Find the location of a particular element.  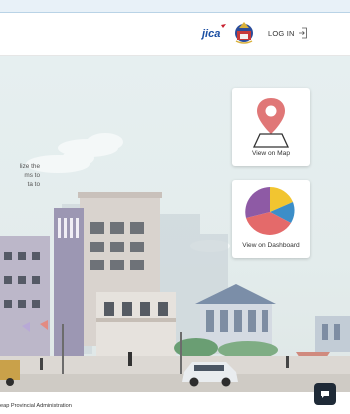

view-on-map-label: View on Map is located at coordinates (271, 153).